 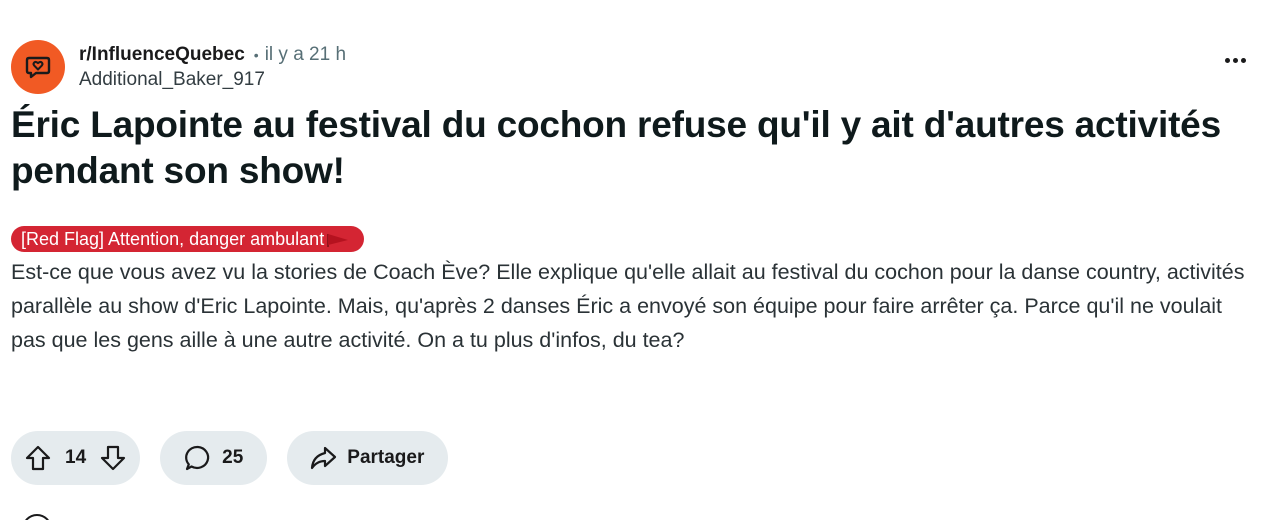 What do you see at coordinates (212, 80) in the screenshot?
I see `author-link: Additional_Baker_917` at bounding box center [212, 80].